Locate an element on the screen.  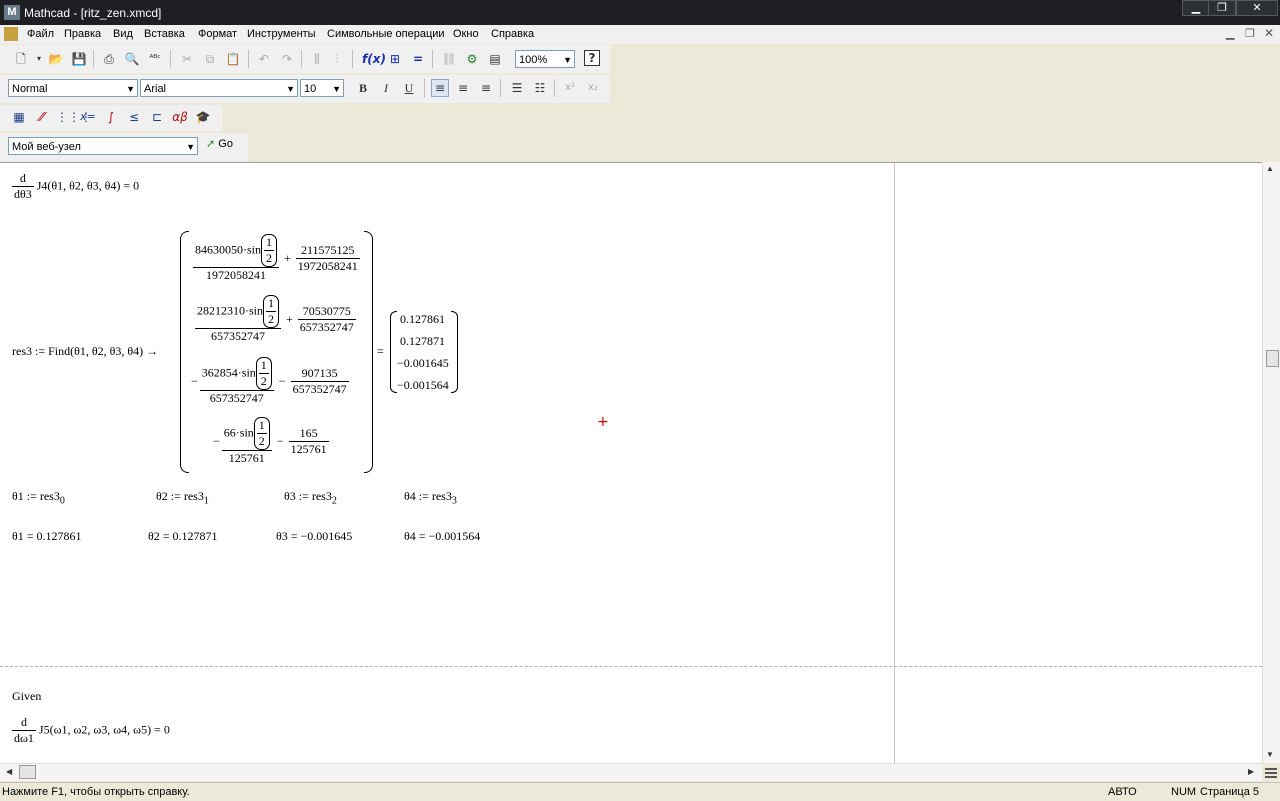
horizontal-scrollbar: ◀ ▶ is located at coordinates (631, 772).